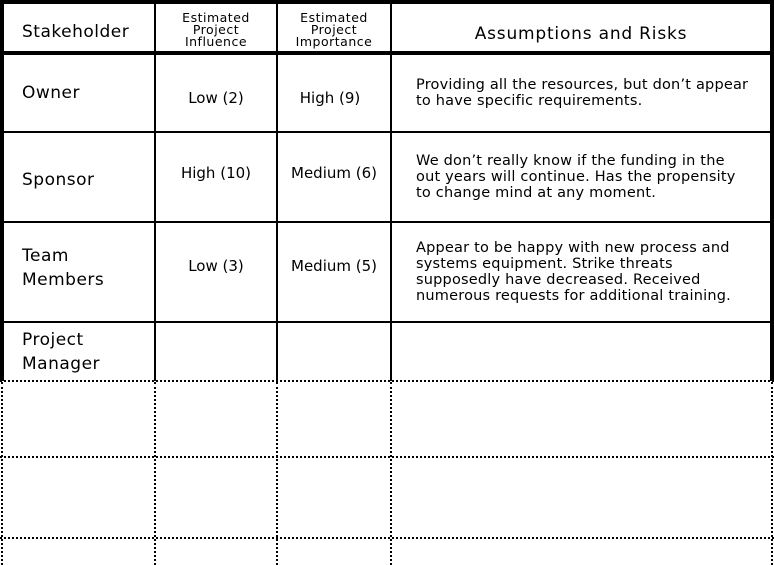 The image size is (774, 565). I want to click on header-stakeholder: Stakeholder, so click(76, 32).